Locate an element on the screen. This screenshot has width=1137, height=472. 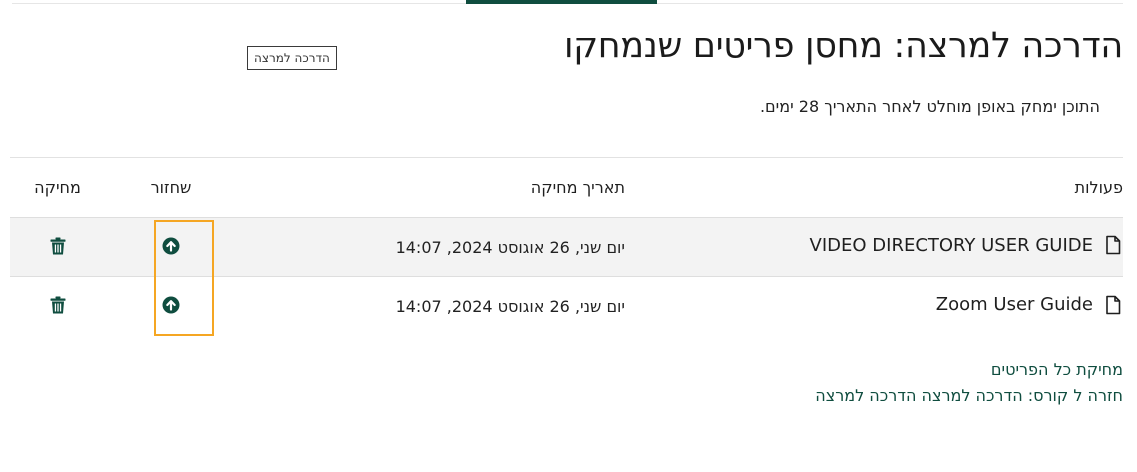
file-item: Zoom User Guide is located at coordinates (1029, 304).